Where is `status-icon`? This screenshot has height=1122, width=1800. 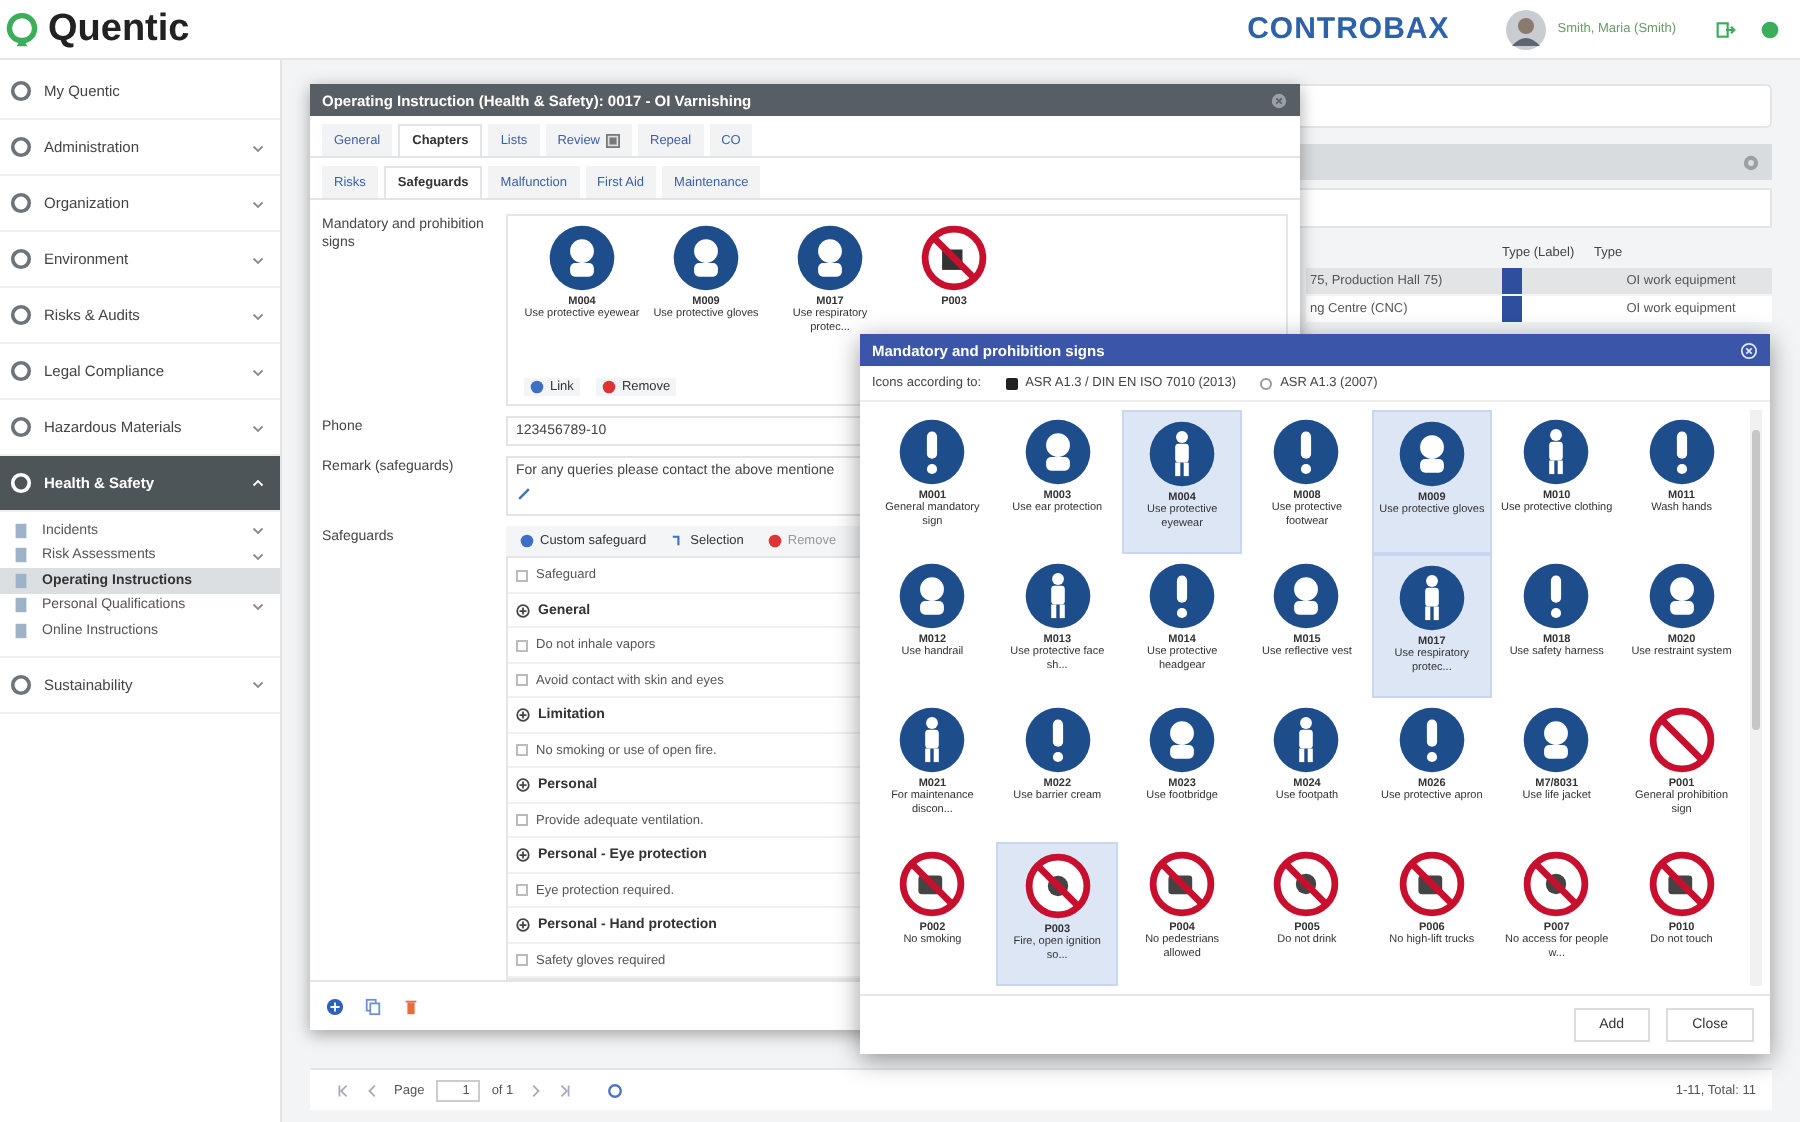
status-icon is located at coordinates (1770, 29).